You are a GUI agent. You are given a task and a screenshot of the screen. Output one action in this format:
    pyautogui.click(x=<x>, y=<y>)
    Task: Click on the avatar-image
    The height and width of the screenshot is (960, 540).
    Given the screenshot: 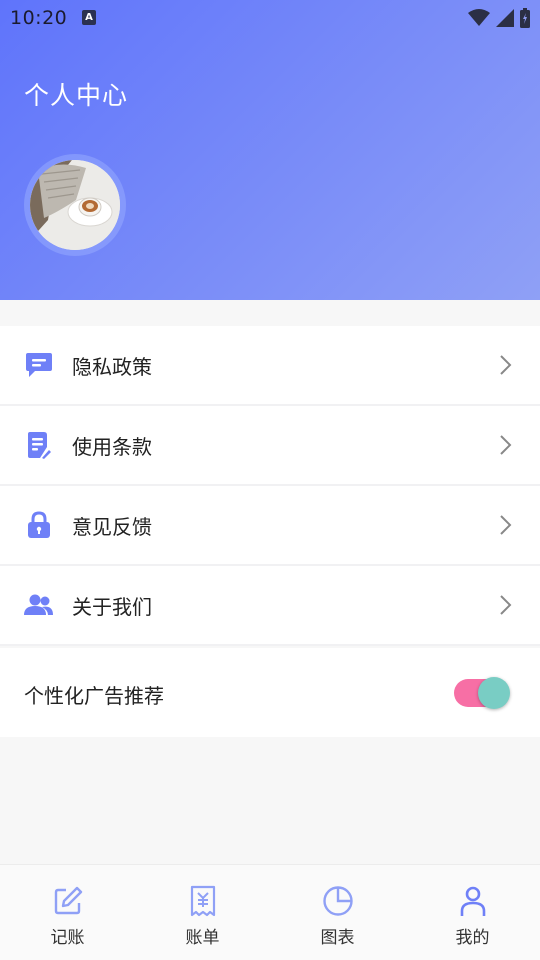 What is the action you would take?
    pyautogui.click(x=75, y=205)
    